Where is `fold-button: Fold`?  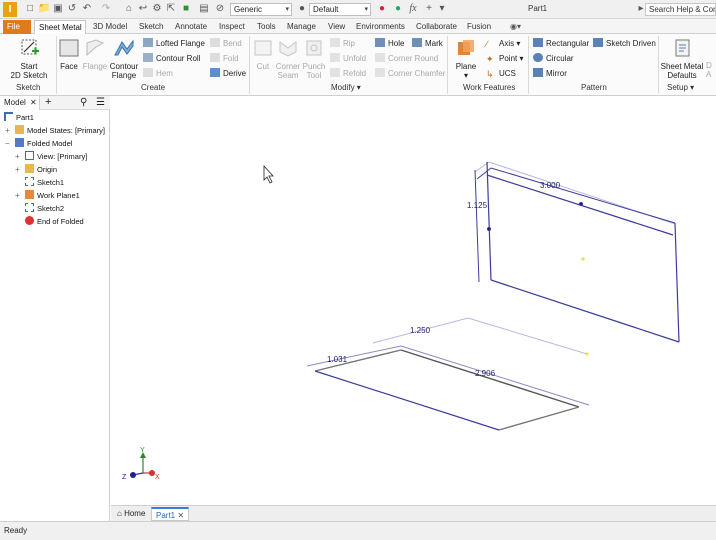 fold-button: Fold is located at coordinates (224, 59).